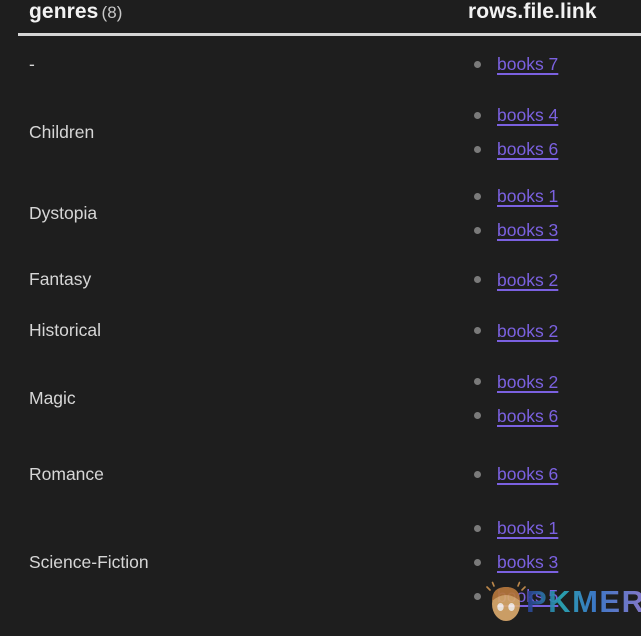 The image size is (641, 636). What do you see at coordinates (527, 64) in the screenshot?
I see `file-link: books 7` at bounding box center [527, 64].